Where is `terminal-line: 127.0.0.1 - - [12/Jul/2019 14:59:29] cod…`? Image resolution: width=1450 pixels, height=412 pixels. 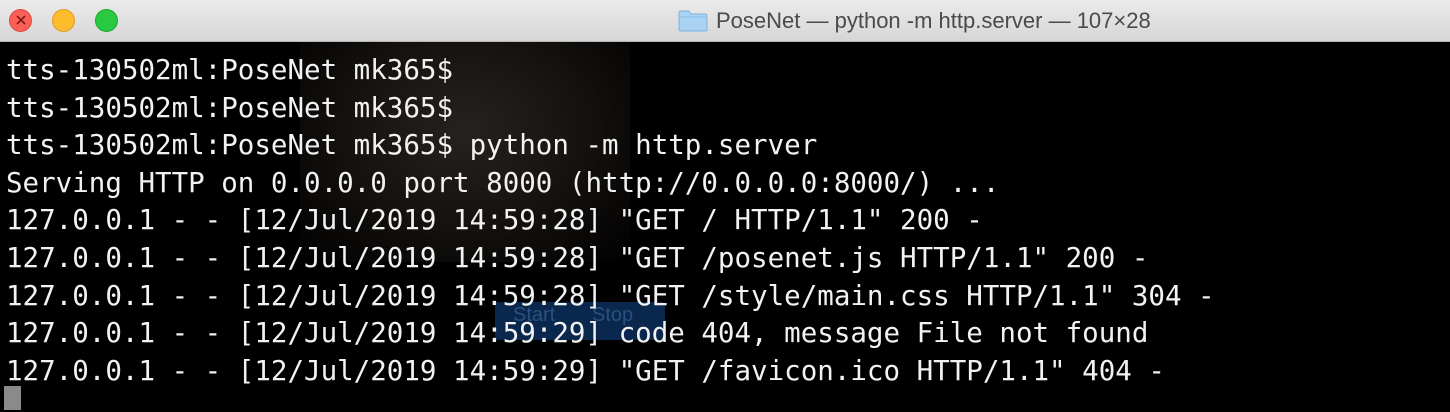 terminal-line: 127.0.0.1 - - [12/Jul/2019 14:59:29] cod… is located at coordinates (577, 333).